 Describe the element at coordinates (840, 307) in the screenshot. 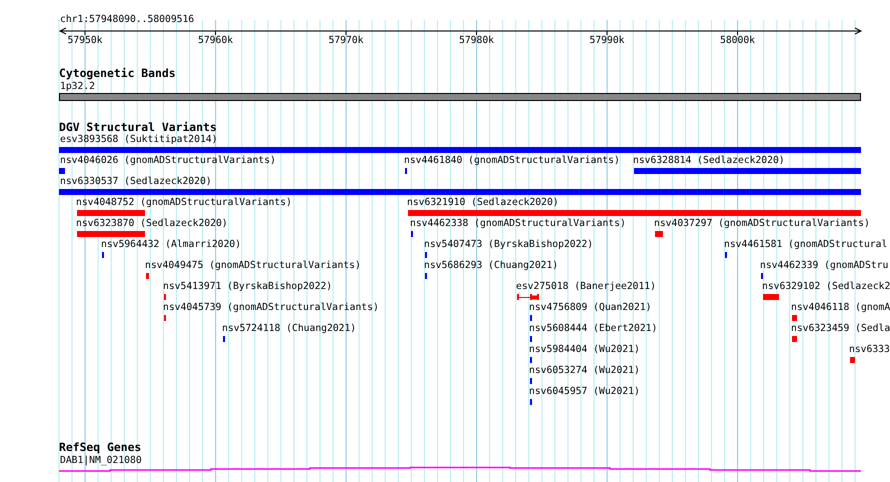

I see `variant-label: nsv4046118 (gnomA` at that location.